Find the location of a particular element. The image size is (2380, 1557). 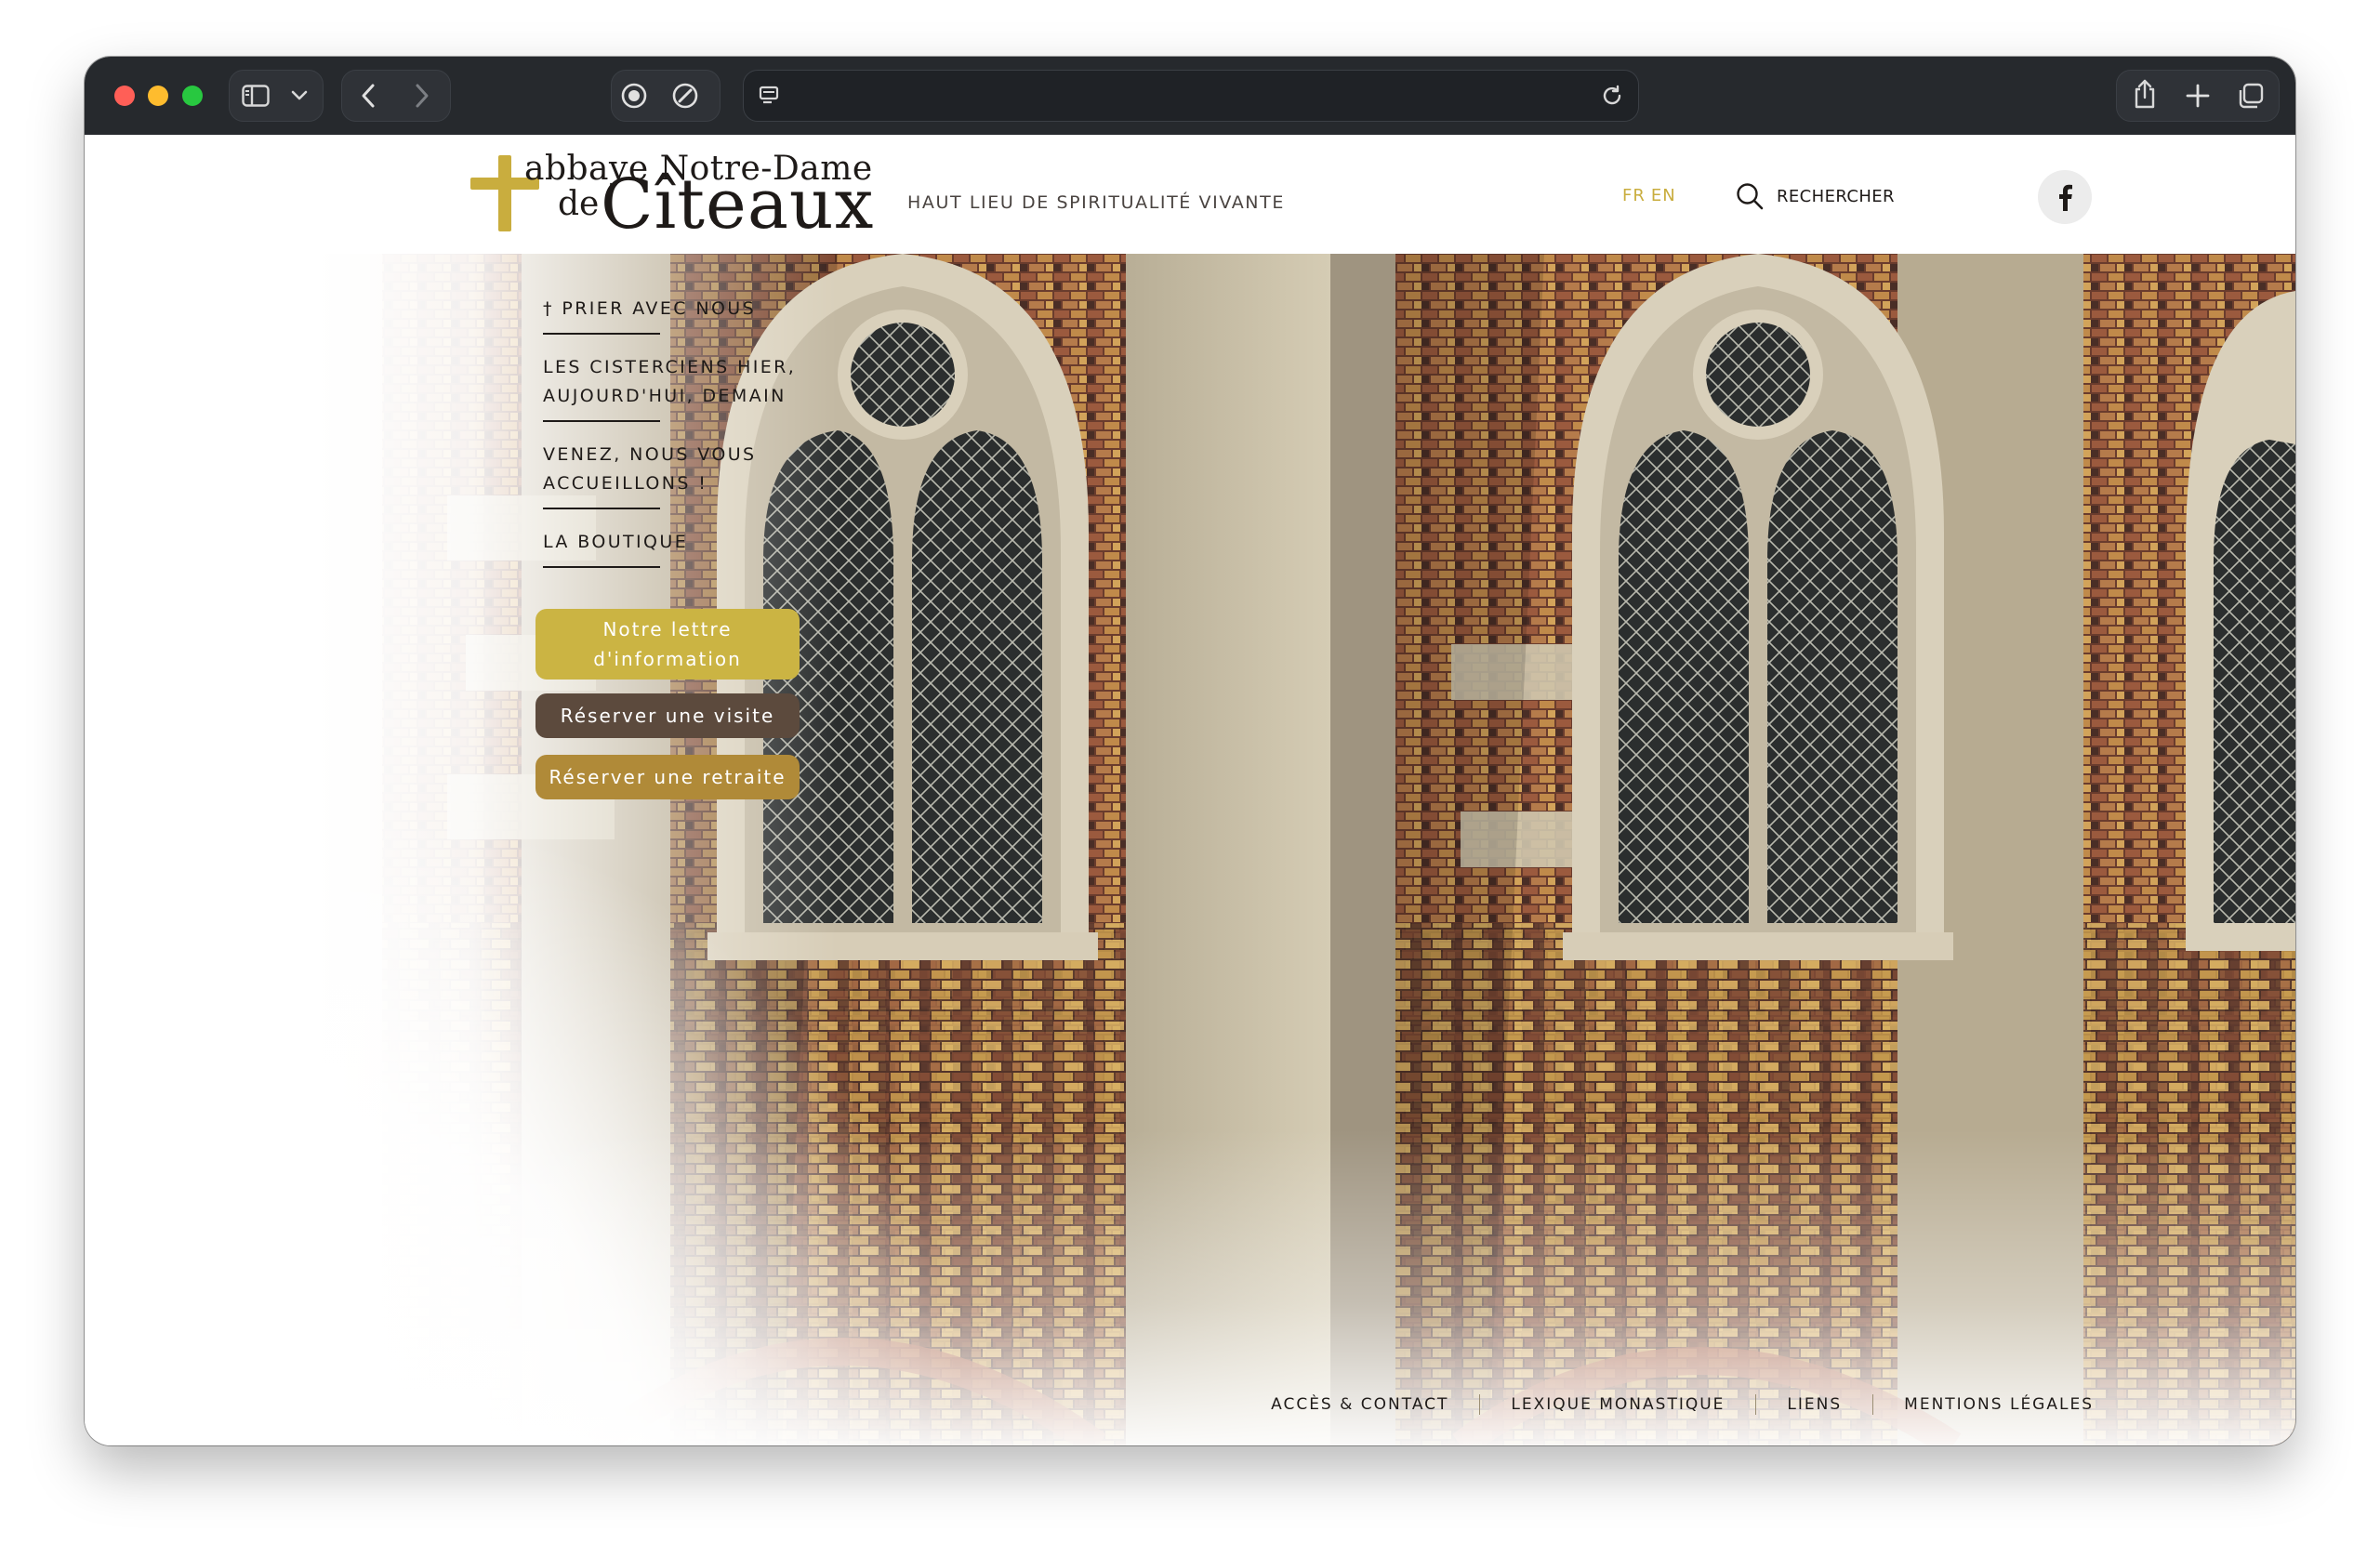

search-icon is located at coordinates (1750, 197).